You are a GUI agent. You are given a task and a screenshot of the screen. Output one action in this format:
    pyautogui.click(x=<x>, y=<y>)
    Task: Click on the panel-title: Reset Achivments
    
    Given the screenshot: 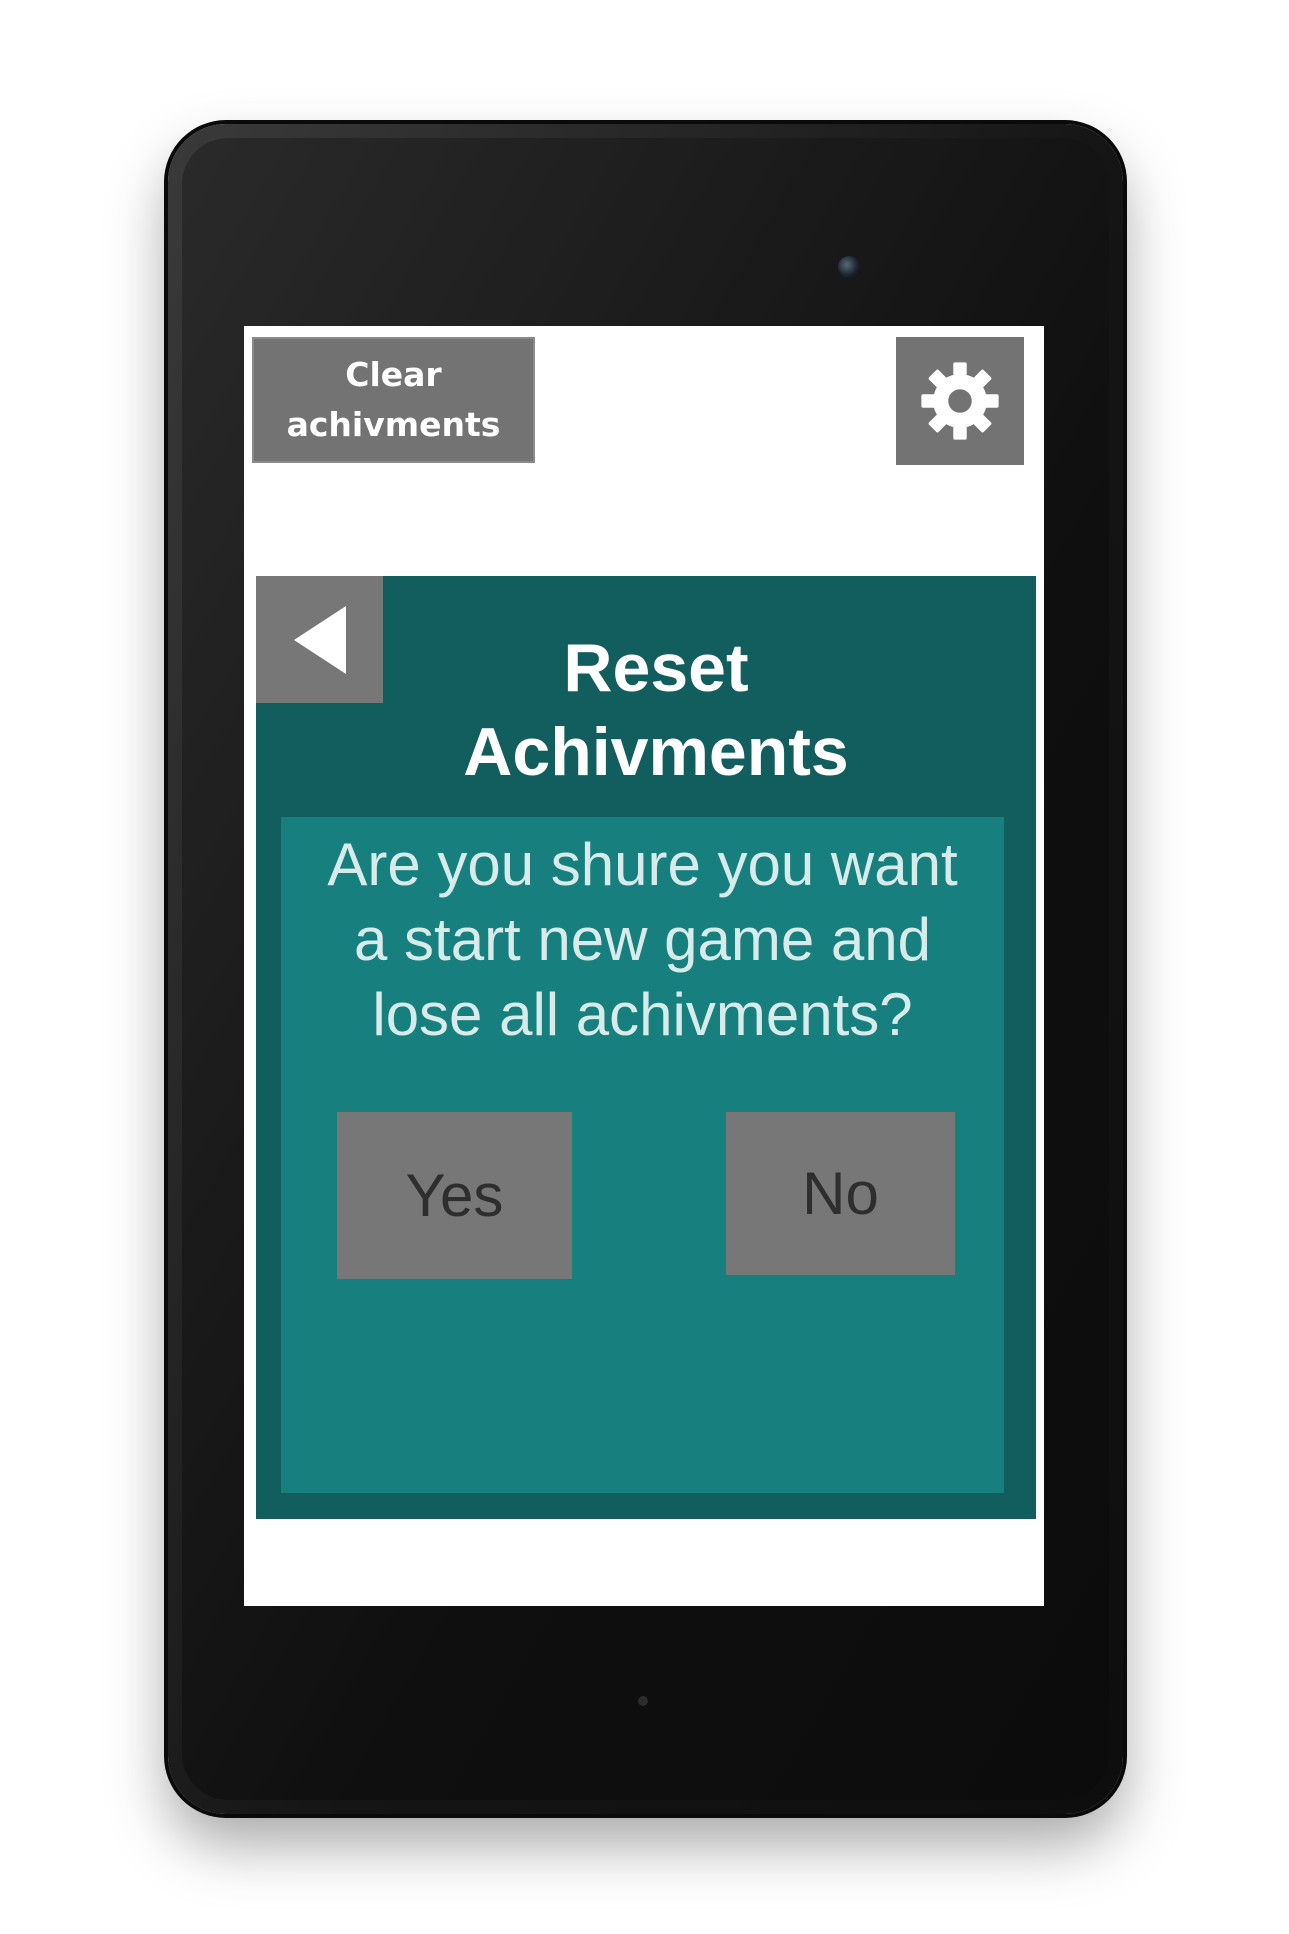 What is the action you would take?
    pyautogui.click(x=656, y=710)
    